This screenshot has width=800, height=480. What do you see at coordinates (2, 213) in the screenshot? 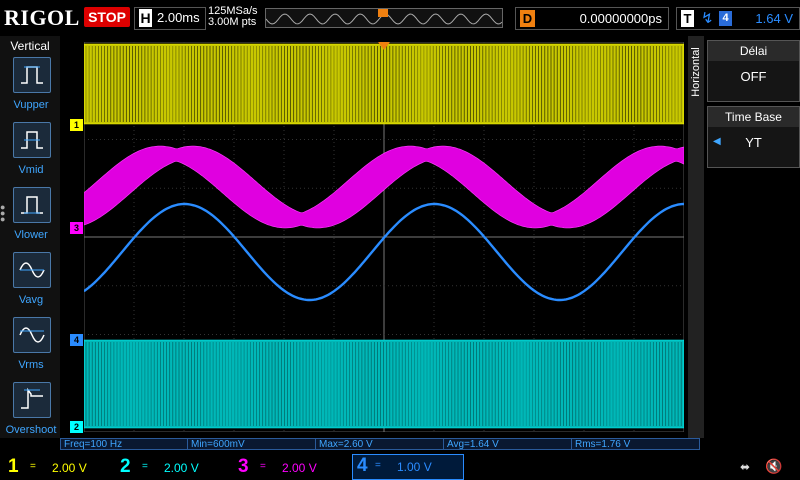
I see `menu-scroll-dots: ● ● ●` at bounding box center [2, 213].